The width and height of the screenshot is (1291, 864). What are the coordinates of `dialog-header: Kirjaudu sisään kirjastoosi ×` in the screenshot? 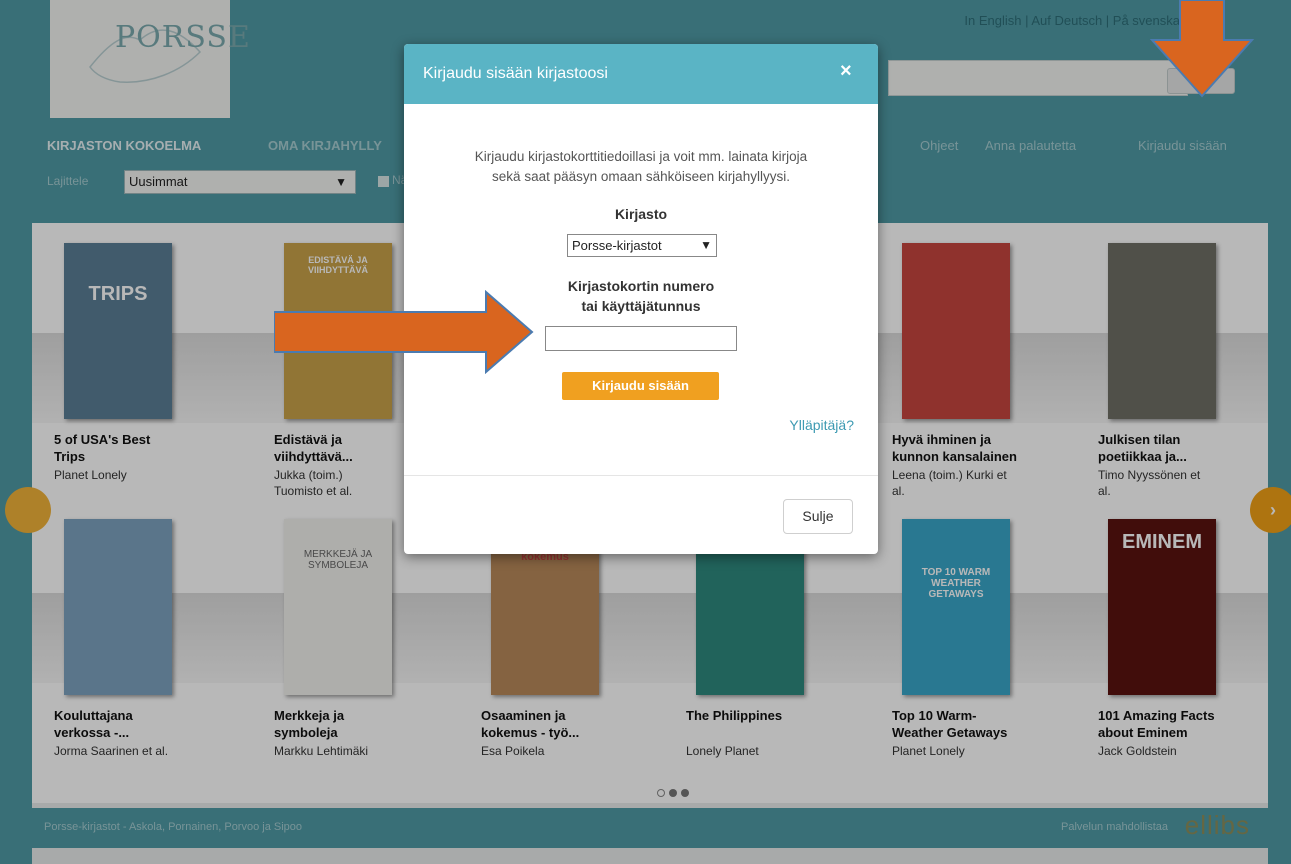 It's located at (641, 74).